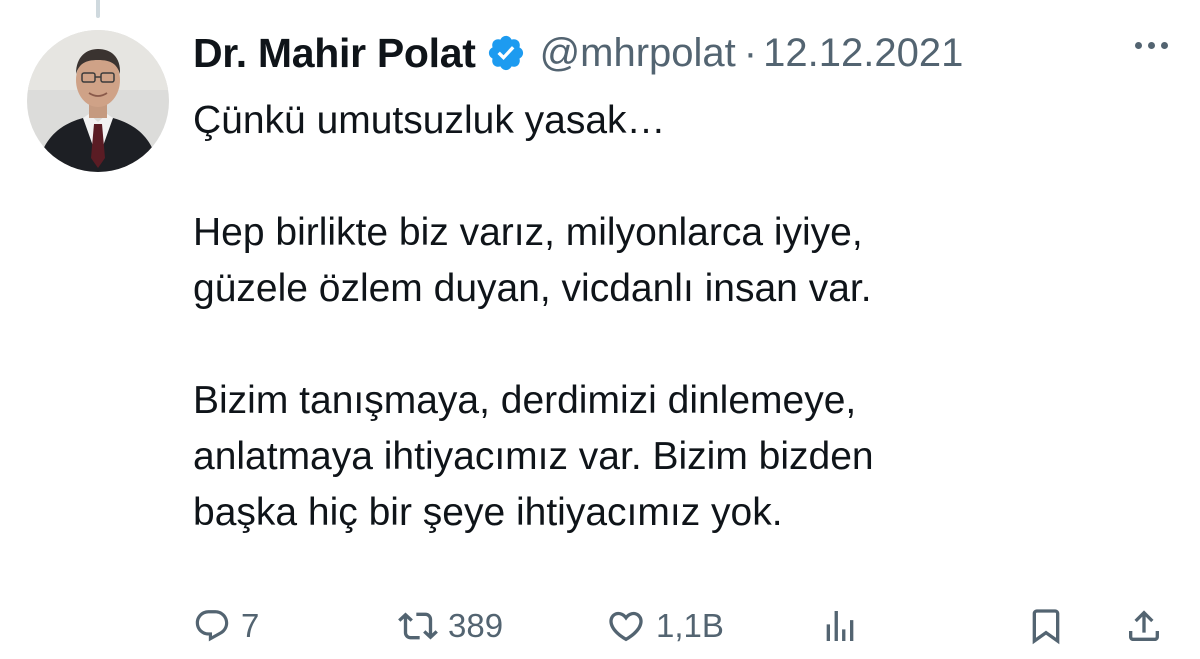 Image resolution: width=1200 pixels, height=659 pixels. I want to click on avatar, so click(98, 101).